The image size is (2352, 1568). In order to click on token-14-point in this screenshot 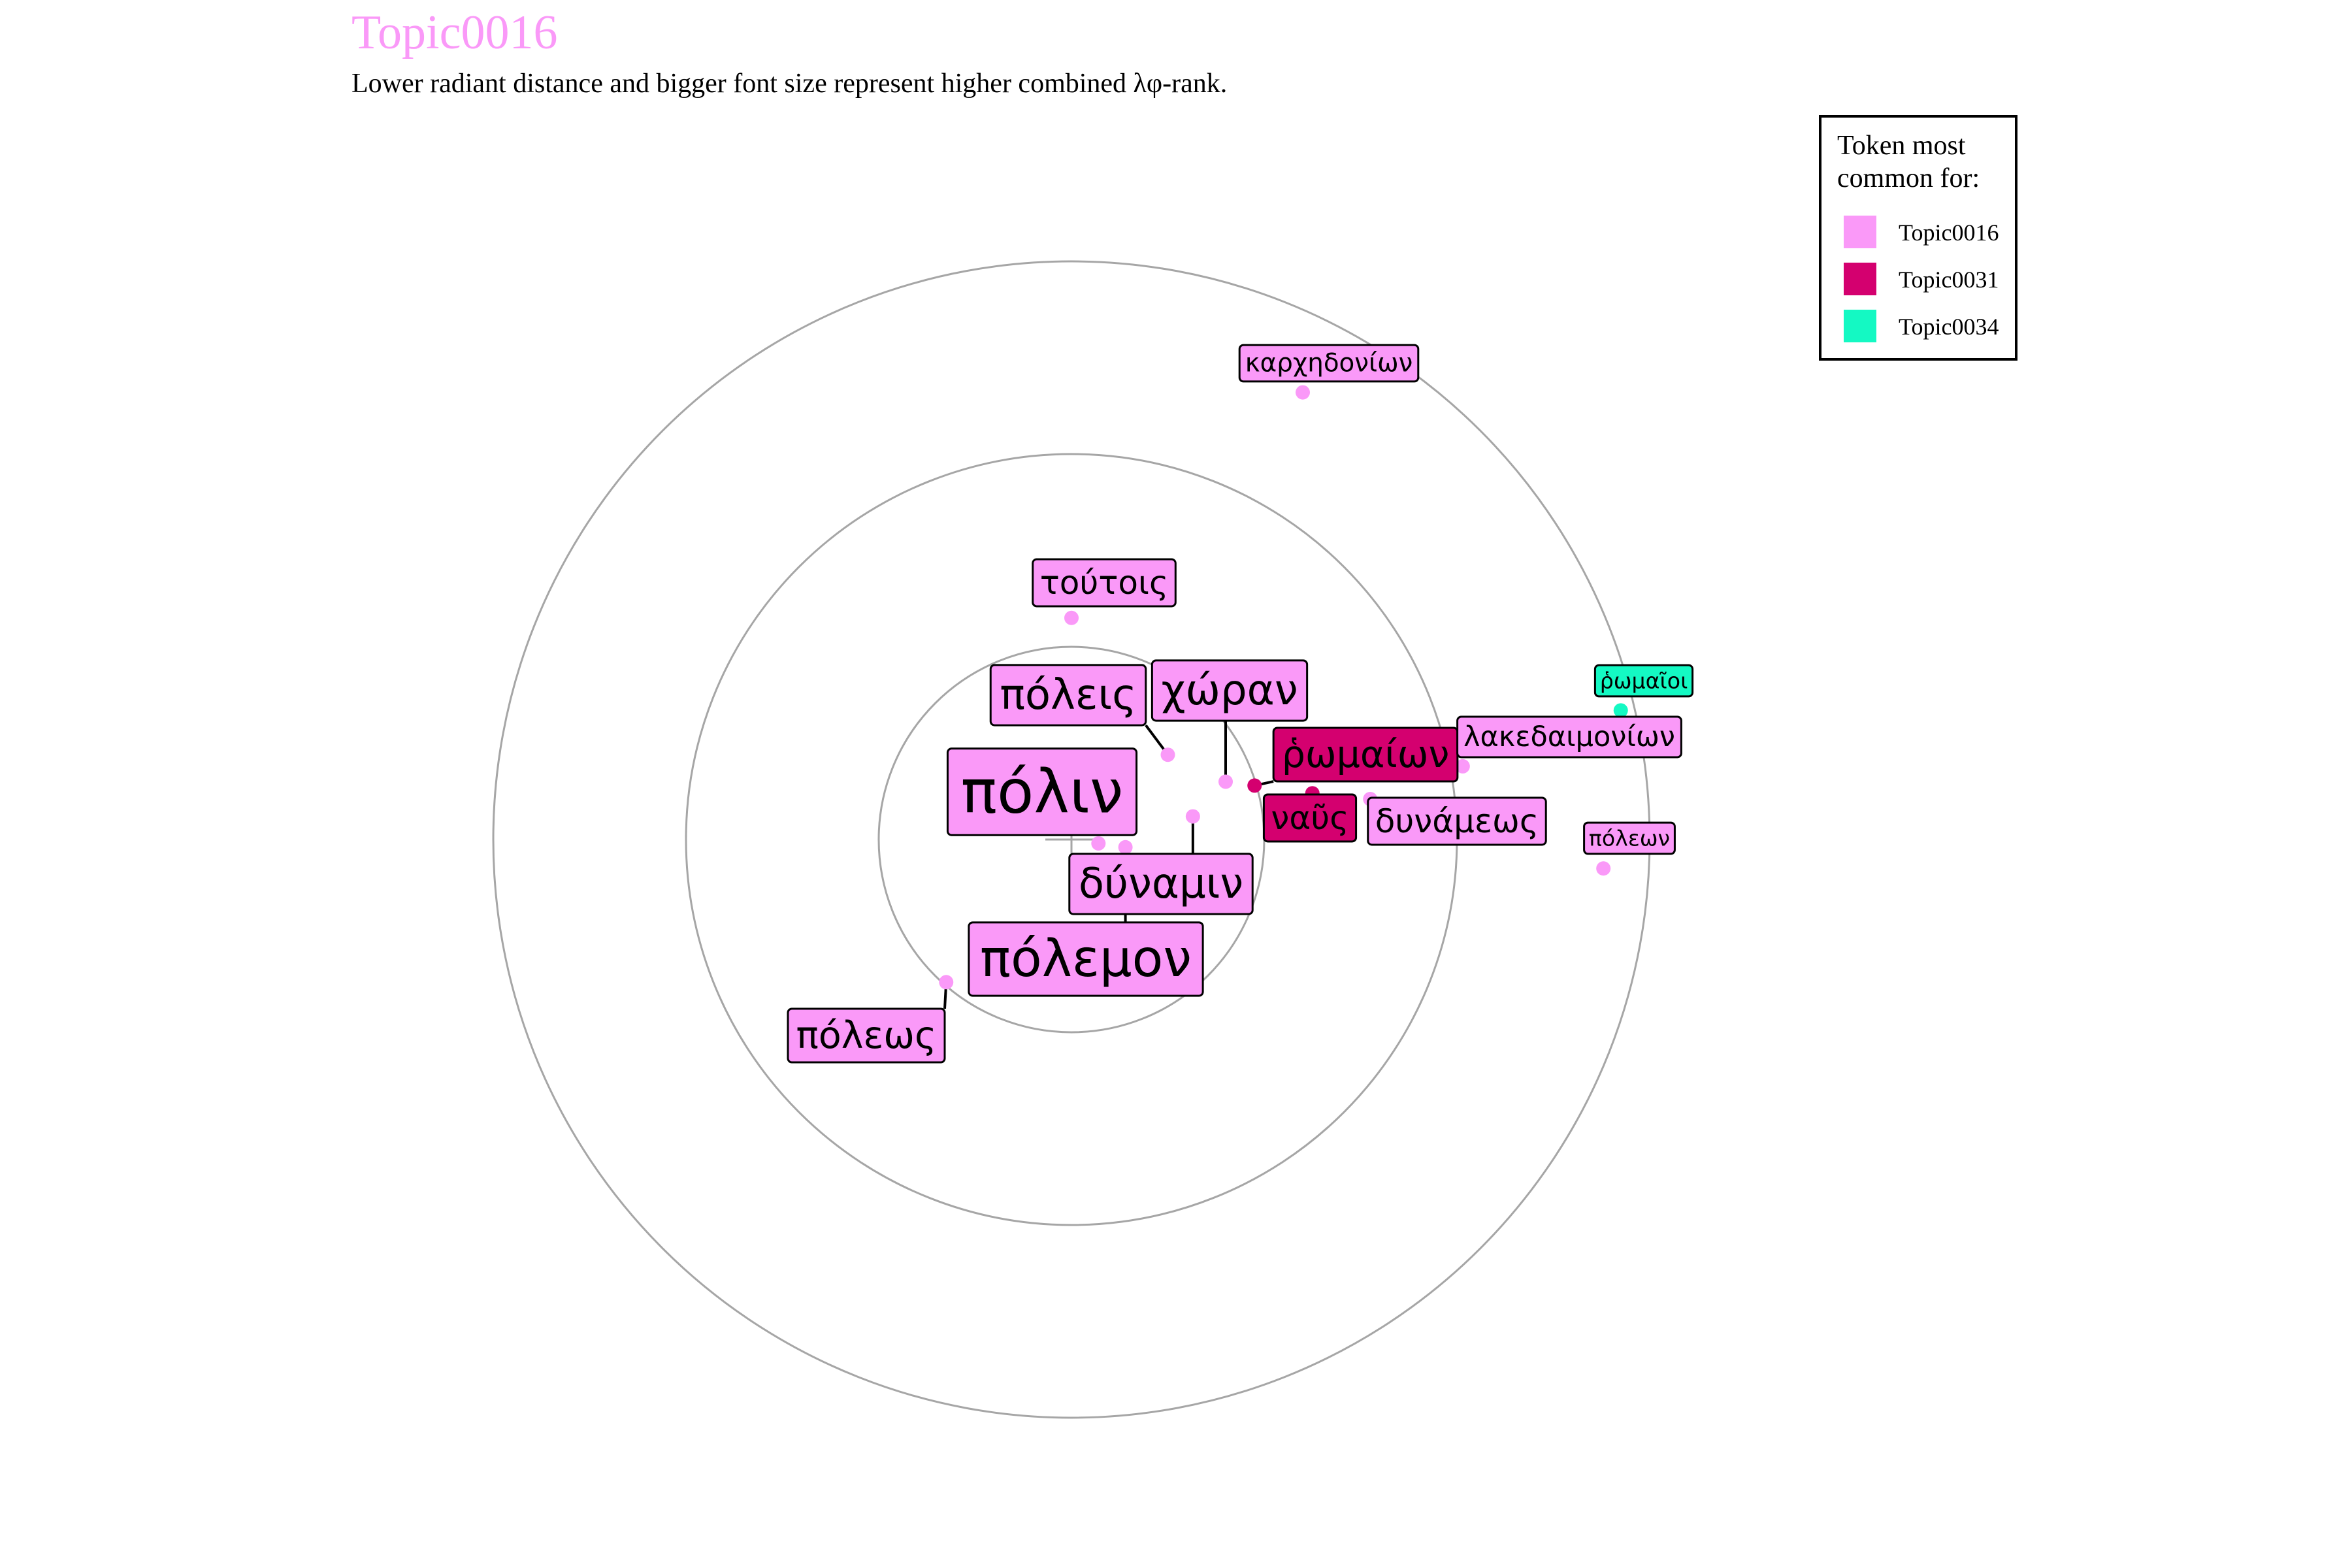, I will do `click(1603, 868)`.